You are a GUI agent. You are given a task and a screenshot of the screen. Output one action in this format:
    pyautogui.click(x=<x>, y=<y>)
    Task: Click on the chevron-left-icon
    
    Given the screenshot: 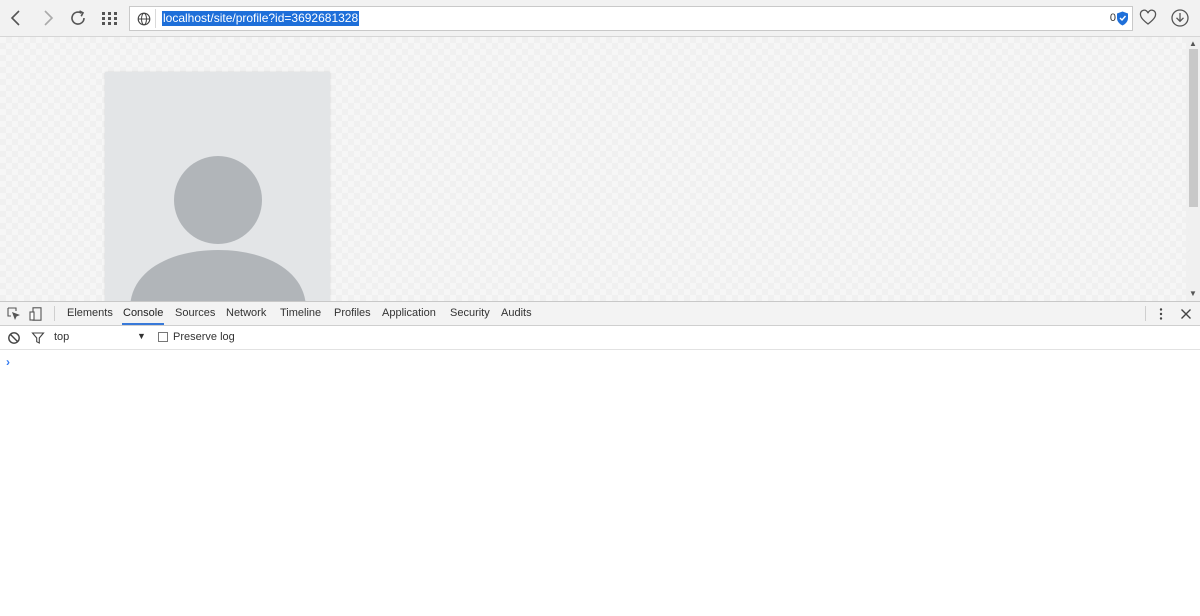 What is the action you would take?
    pyautogui.click(x=15, y=18)
    